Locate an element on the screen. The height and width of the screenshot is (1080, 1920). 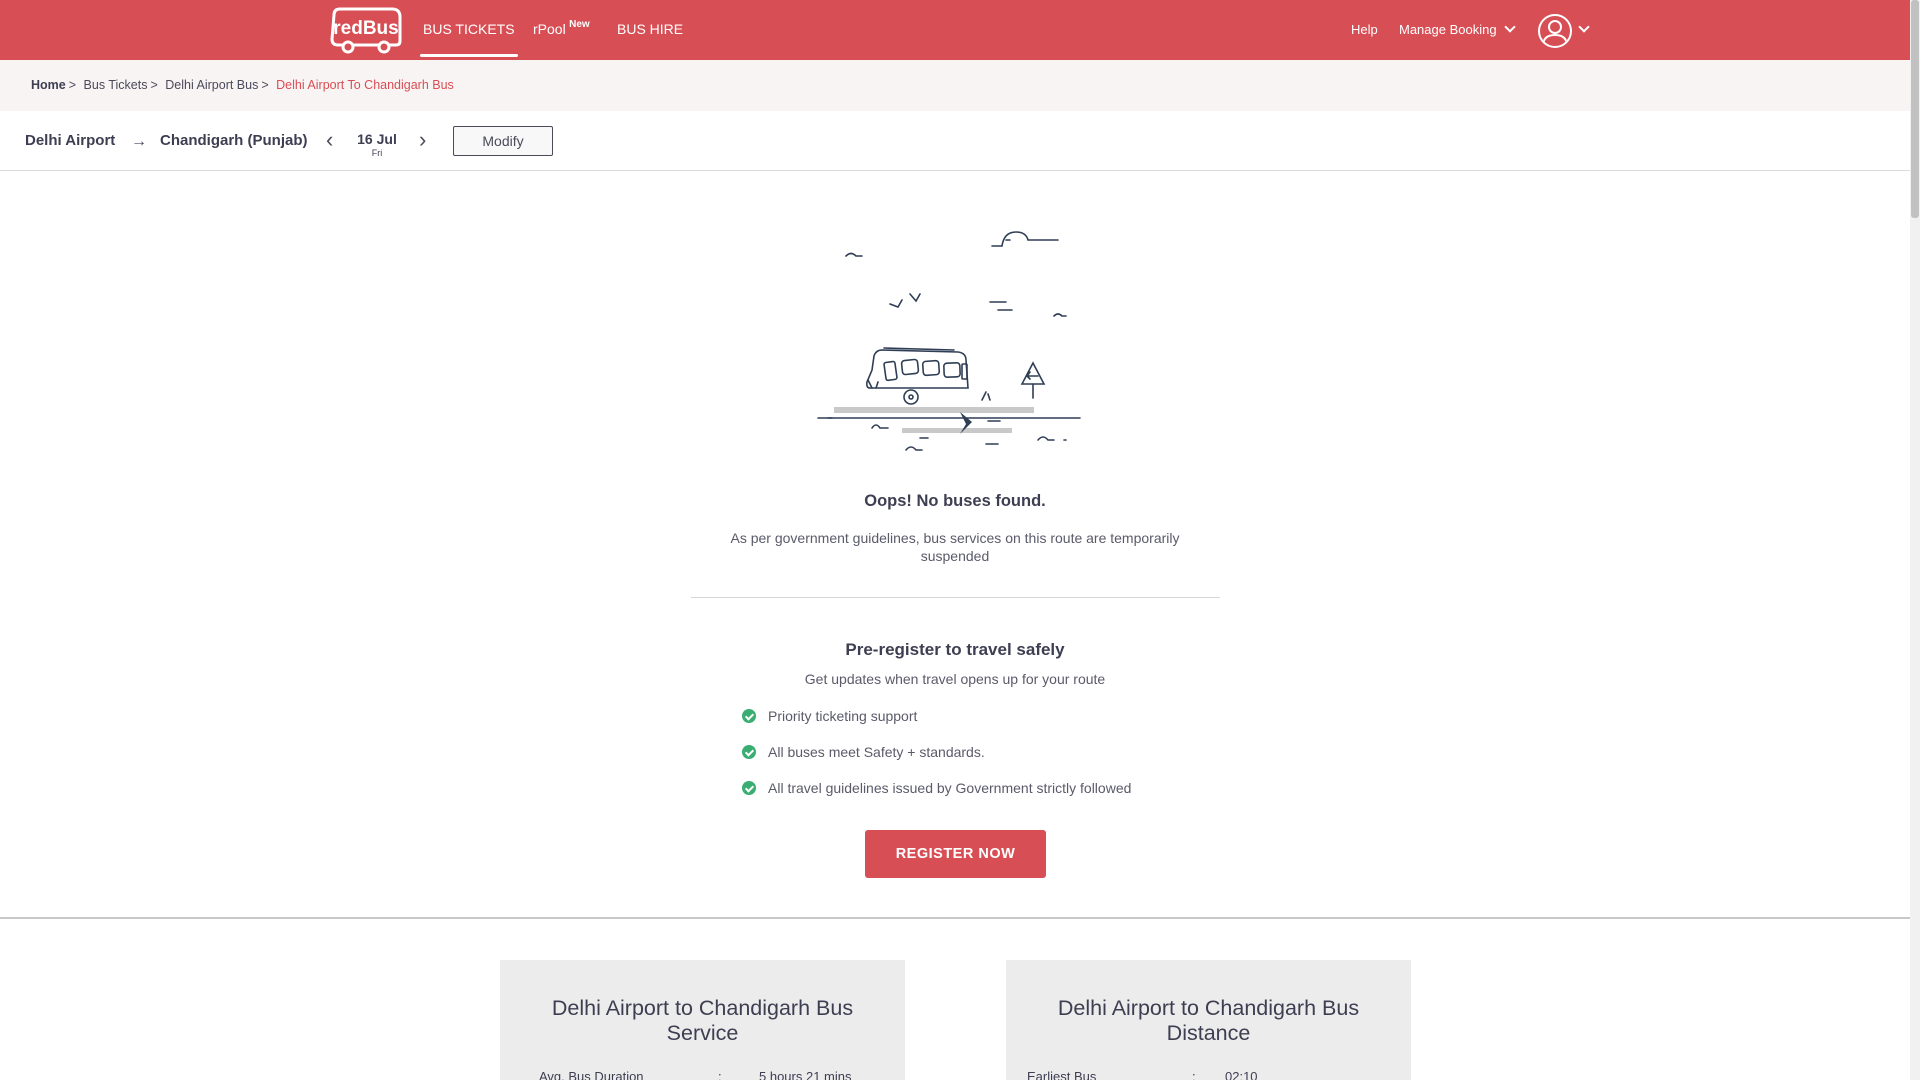
card-row-label: Avg. Bus Duration is located at coordinates (591, 1074).